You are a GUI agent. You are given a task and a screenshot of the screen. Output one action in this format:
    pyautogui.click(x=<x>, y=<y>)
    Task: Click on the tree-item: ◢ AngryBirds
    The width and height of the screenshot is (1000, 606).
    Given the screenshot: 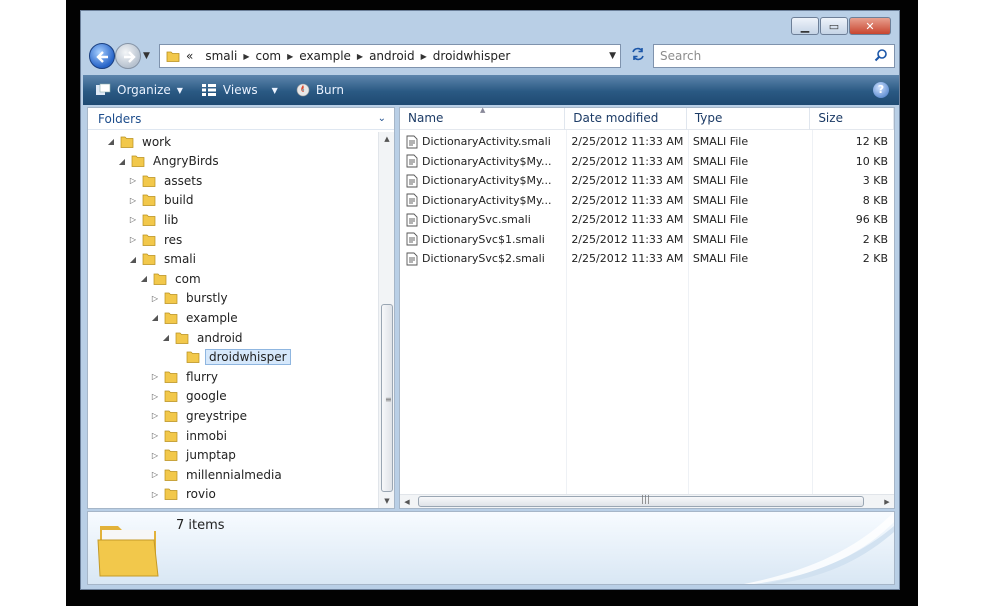 What is the action you would take?
    pyautogui.click(x=169, y=161)
    